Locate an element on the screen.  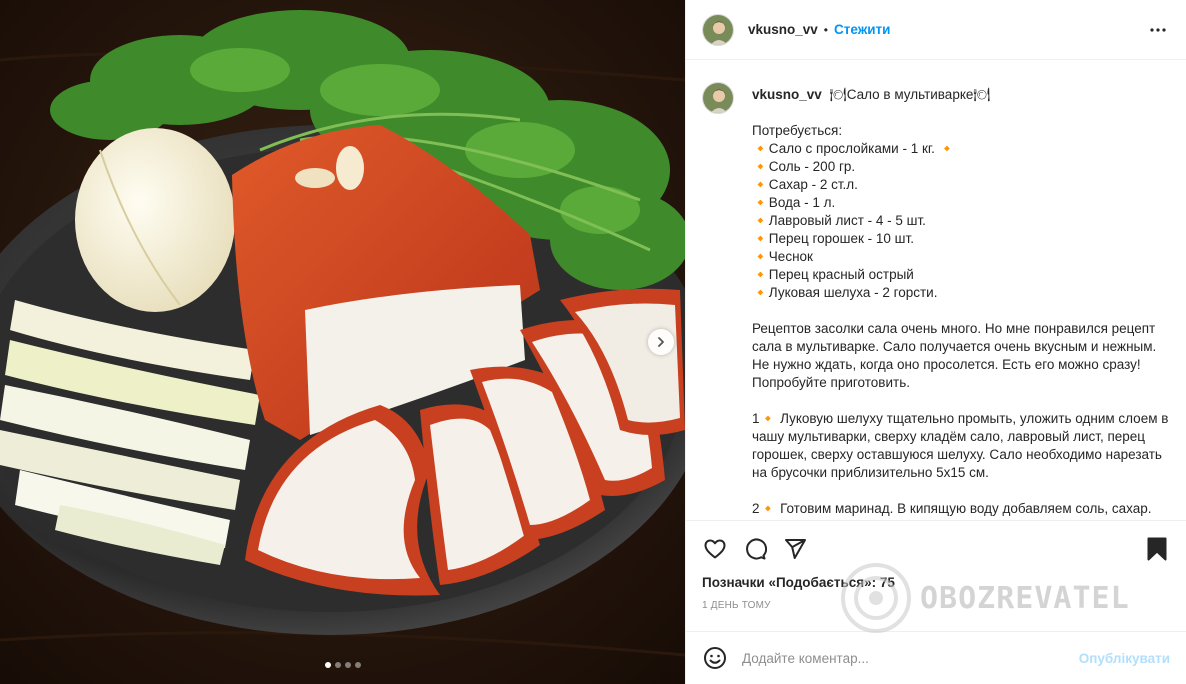
comment-input is located at coordinates (910, 658).